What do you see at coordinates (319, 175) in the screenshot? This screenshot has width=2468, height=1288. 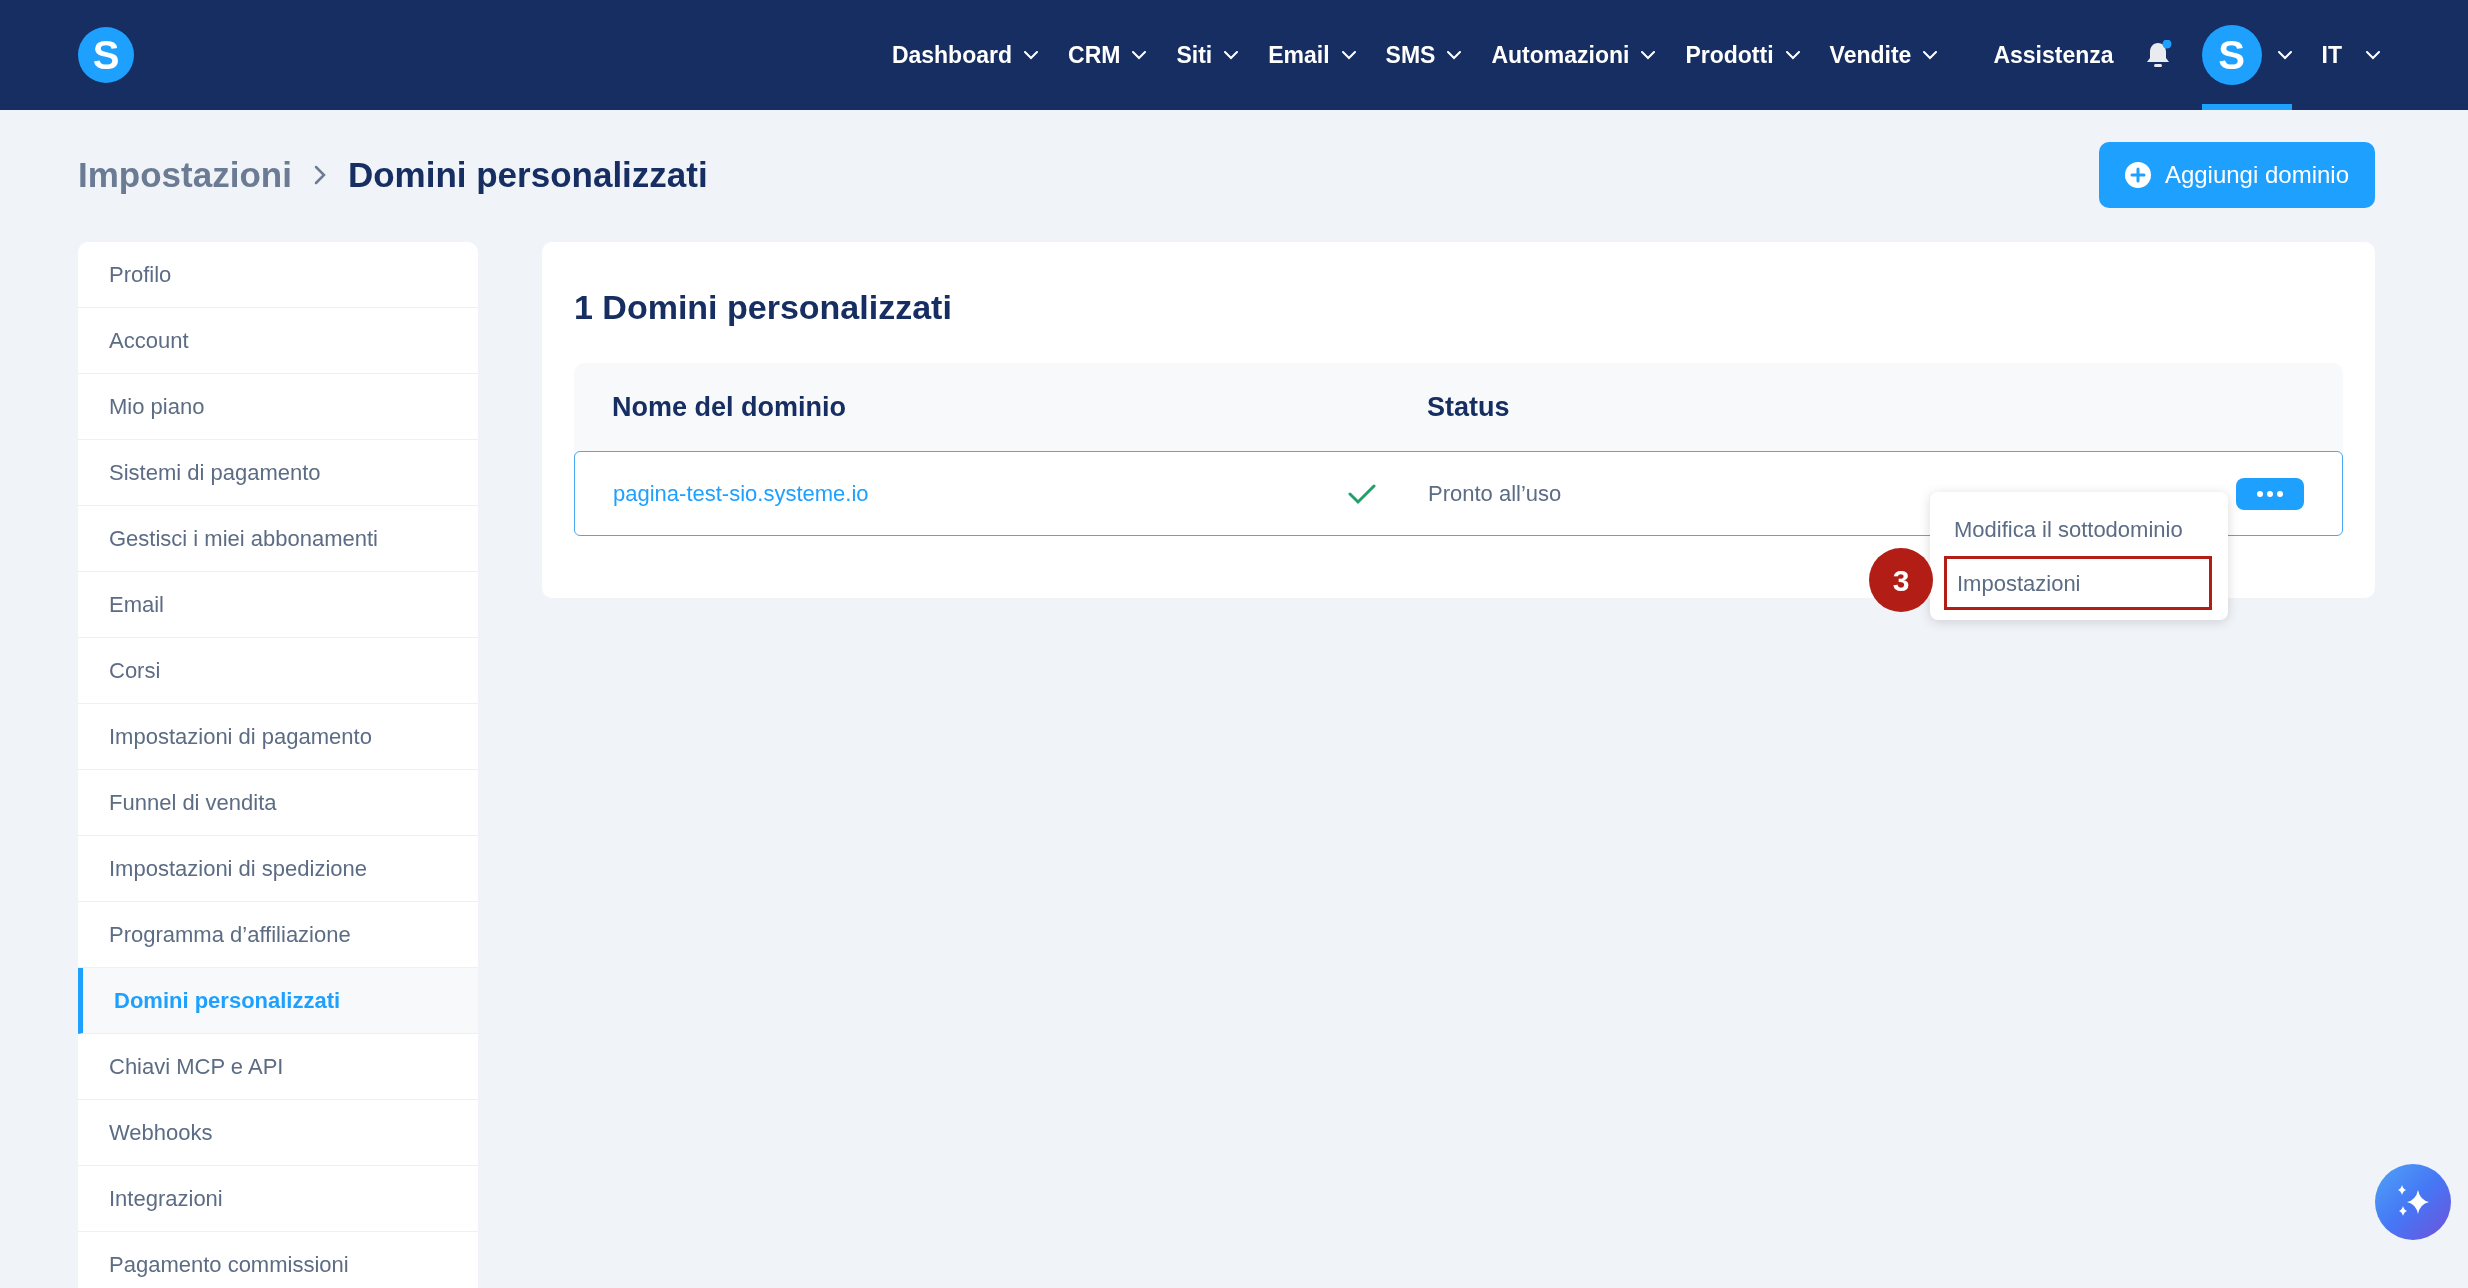 I see `chevron-right-icon` at bounding box center [319, 175].